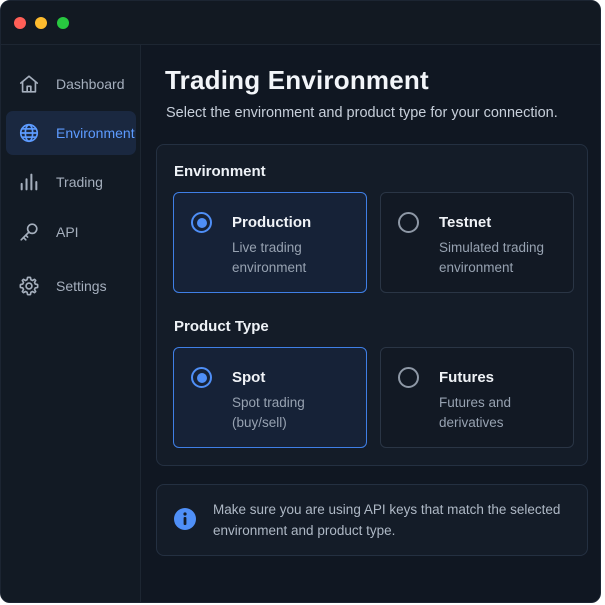  Describe the element at coordinates (95, 133) in the screenshot. I see `sidebar-item-label: Environment` at that location.